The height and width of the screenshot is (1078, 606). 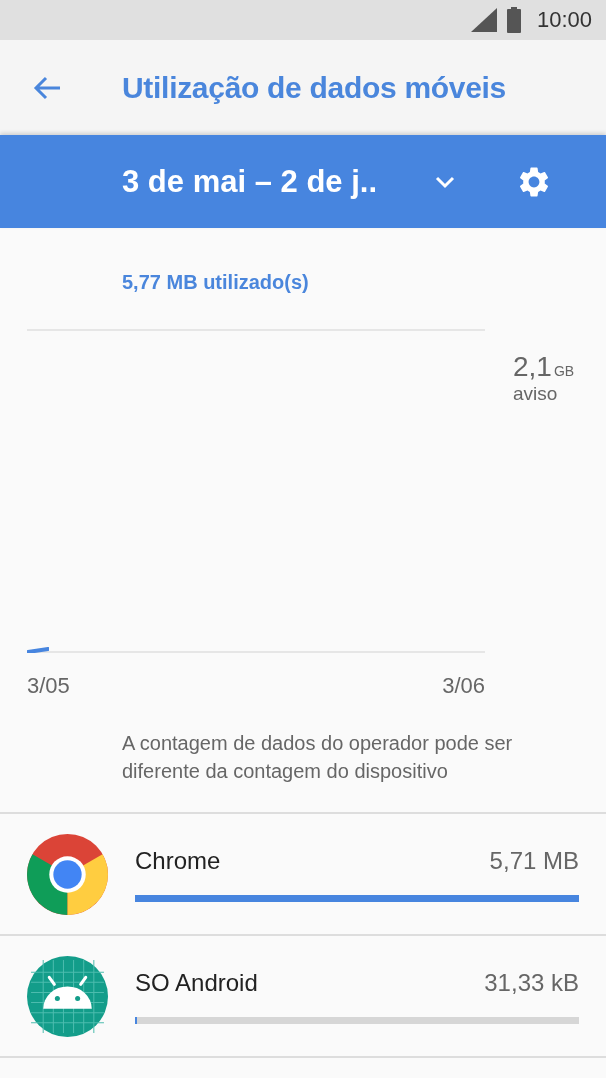 What do you see at coordinates (483, 20) in the screenshot?
I see `signal-icon` at bounding box center [483, 20].